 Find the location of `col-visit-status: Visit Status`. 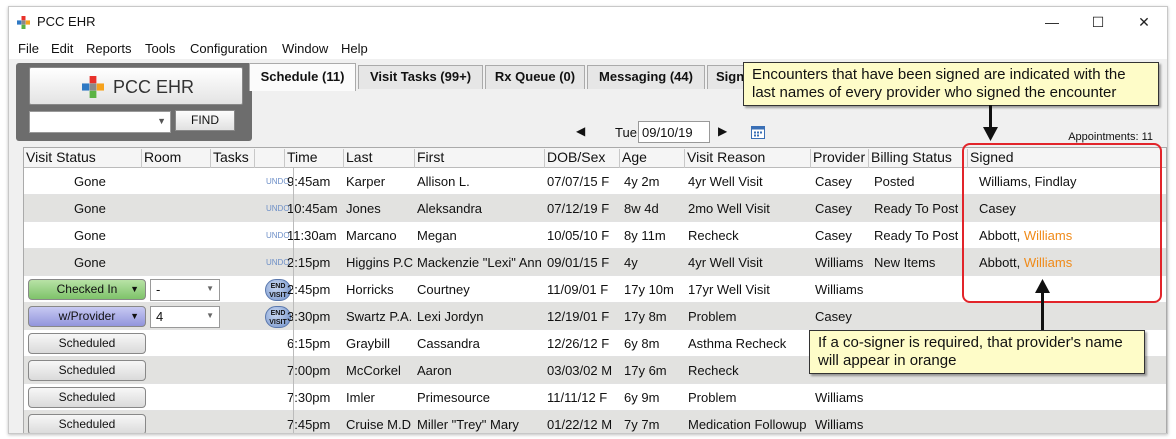

col-visit-status: Visit Status is located at coordinates (60, 158).